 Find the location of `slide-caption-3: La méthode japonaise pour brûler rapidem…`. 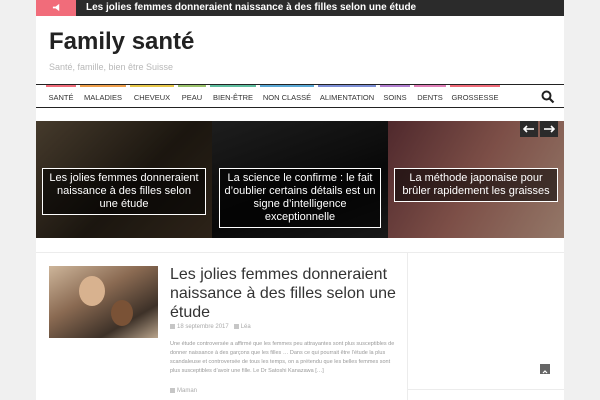

slide-caption-3: La méthode japonaise pour brûler rapidem… is located at coordinates (476, 185).